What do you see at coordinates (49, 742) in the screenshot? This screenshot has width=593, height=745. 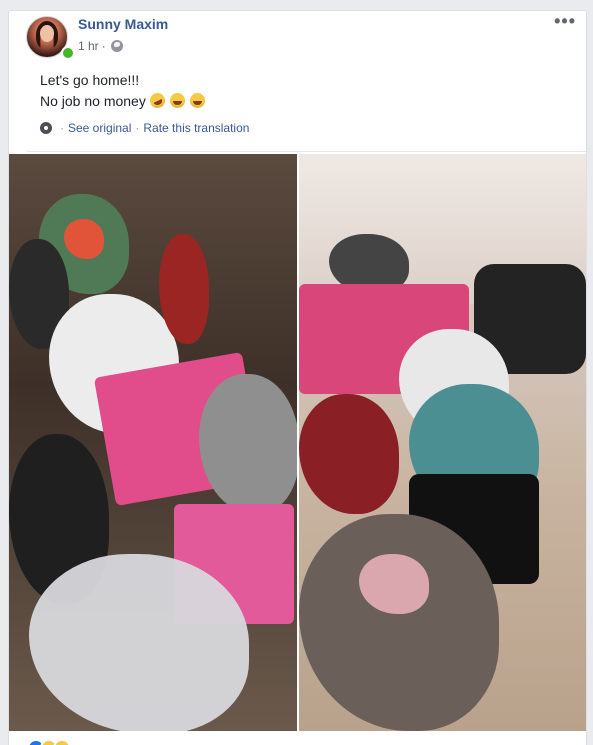 I see `reactions-row` at bounding box center [49, 742].